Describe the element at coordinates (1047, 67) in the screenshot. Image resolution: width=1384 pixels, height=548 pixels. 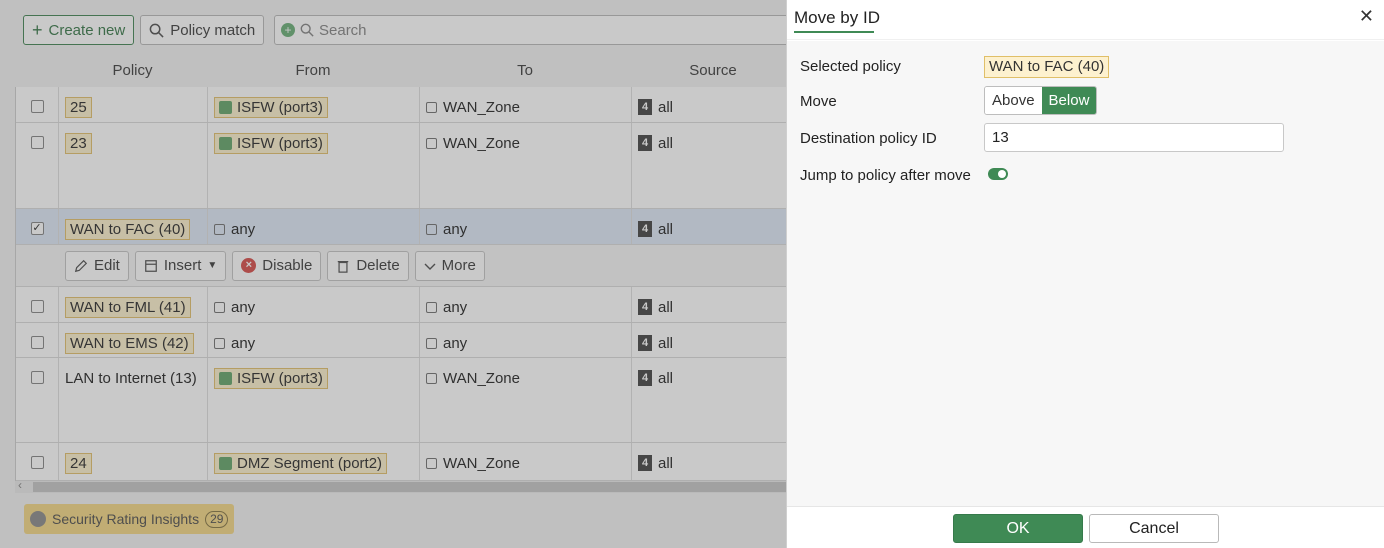
I see `selected-policy-value: WAN to FAC (40)` at that location.